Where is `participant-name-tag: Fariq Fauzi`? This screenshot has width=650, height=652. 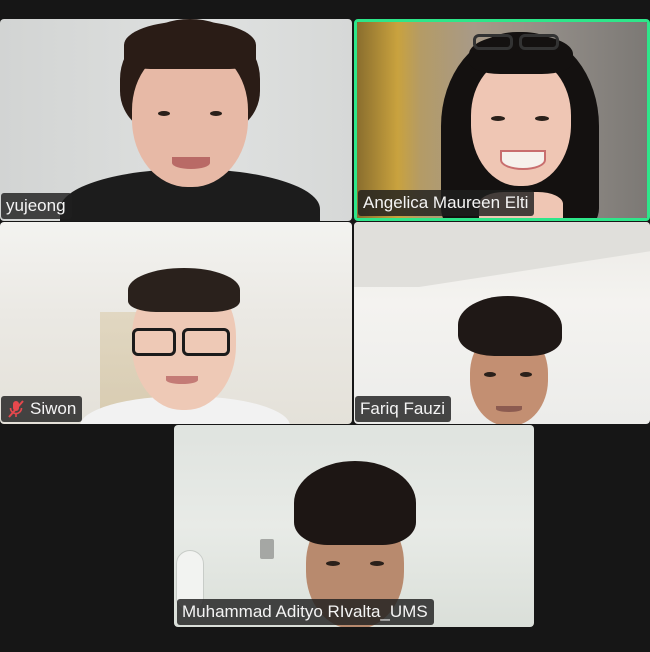 participant-name-tag: Fariq Fauzi is located at coordinates (403, 409).